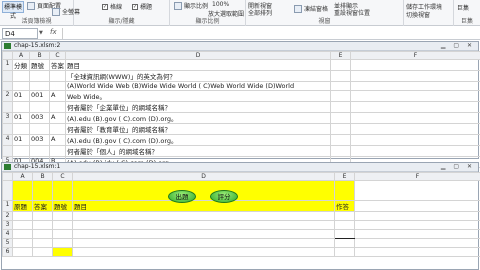  I want to click on name-box-dropdown-icon: ▼, so click(41, 33).